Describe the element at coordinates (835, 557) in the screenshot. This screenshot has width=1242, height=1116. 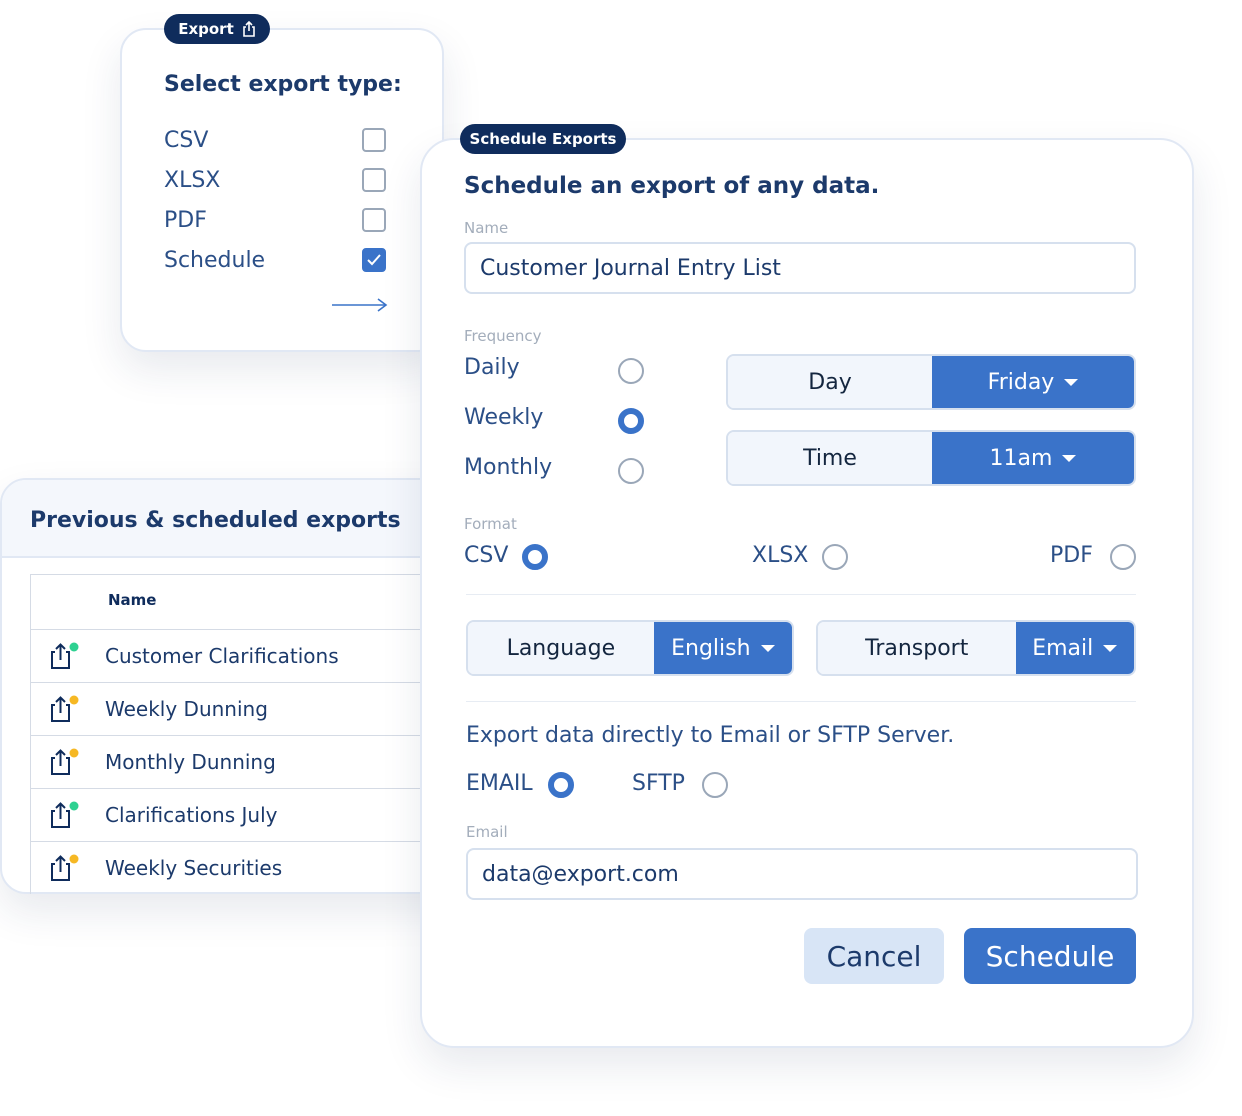
I see `format-xlsx-radio` at that location.